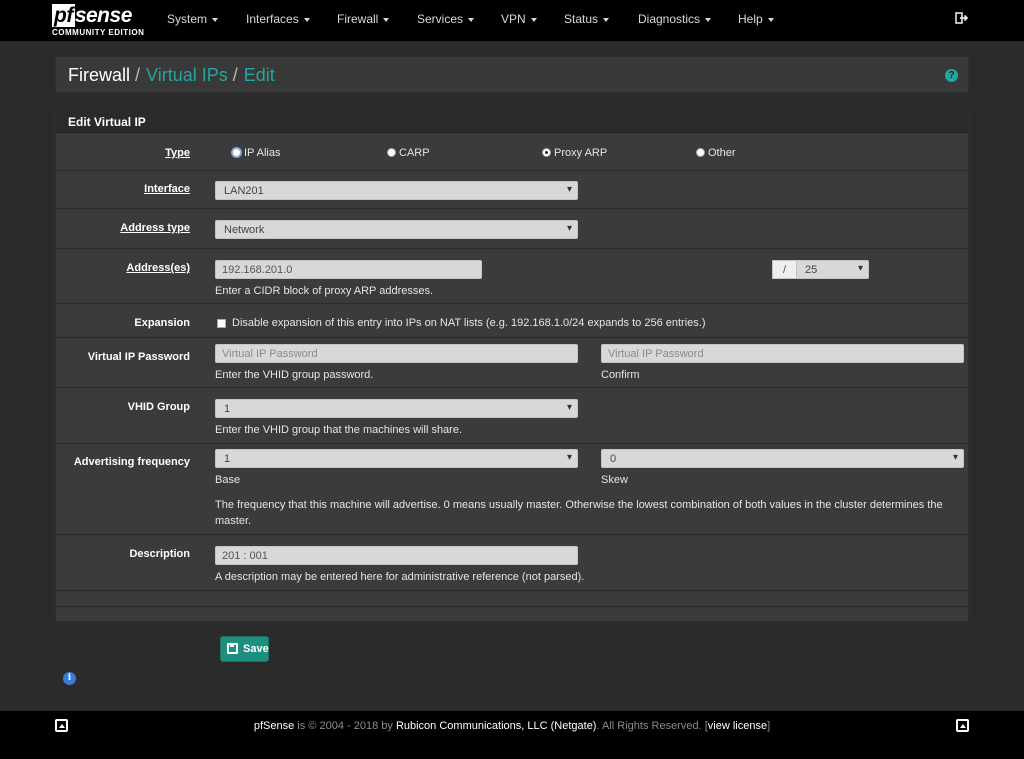  I want to click on addresses-label: Address(es), so click(158, 268).